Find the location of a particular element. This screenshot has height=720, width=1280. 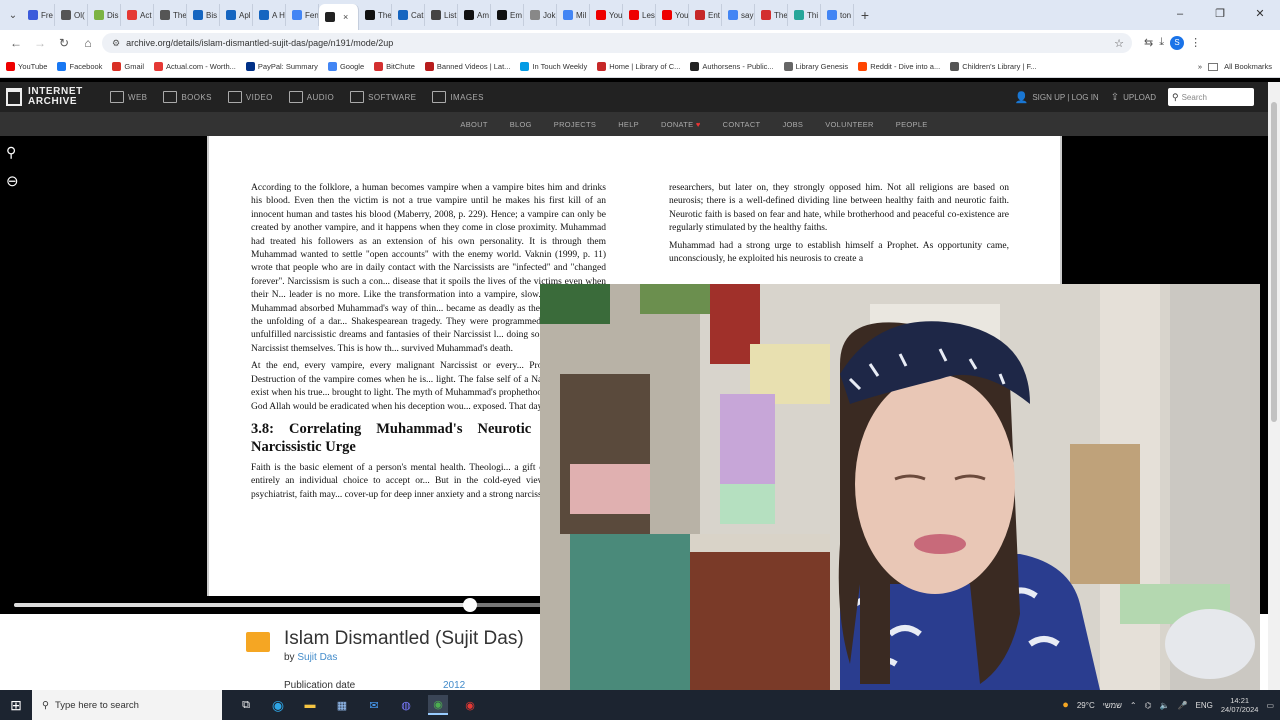

start-button: ⊞ is located at coordinates (16, 705).